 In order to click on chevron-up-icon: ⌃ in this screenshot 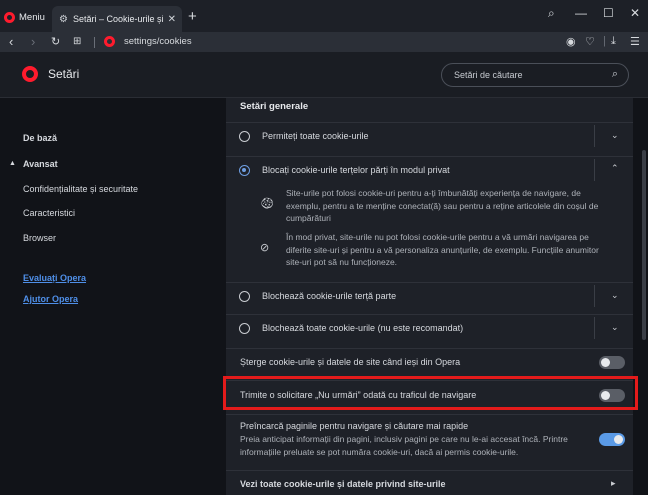, I will do `click(615, 168)`.